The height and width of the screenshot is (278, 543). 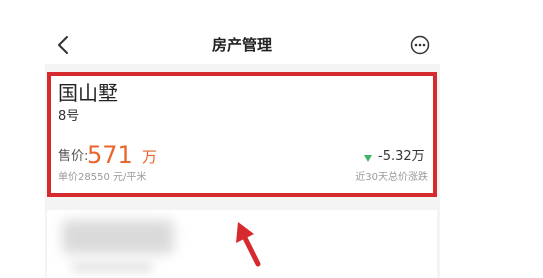 I want to click on unit-price: 单价28550 元/平米, so click(x=102, y=177).